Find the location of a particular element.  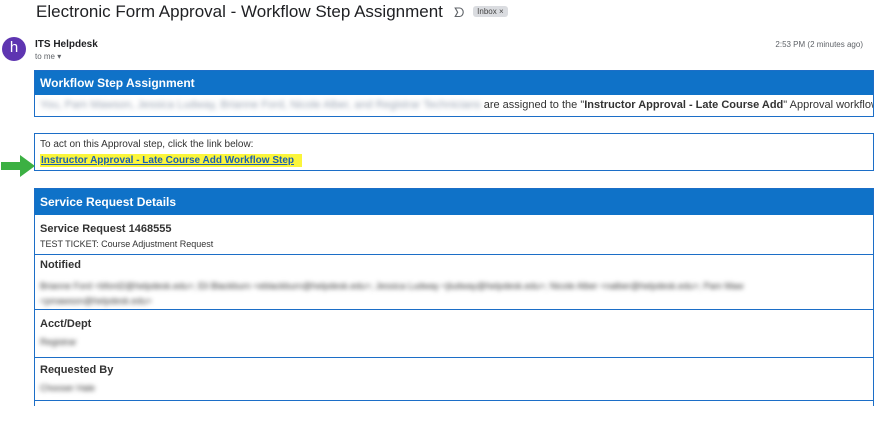

acct-dept-label: Acct/Dept is located at coordinates (66, 324).